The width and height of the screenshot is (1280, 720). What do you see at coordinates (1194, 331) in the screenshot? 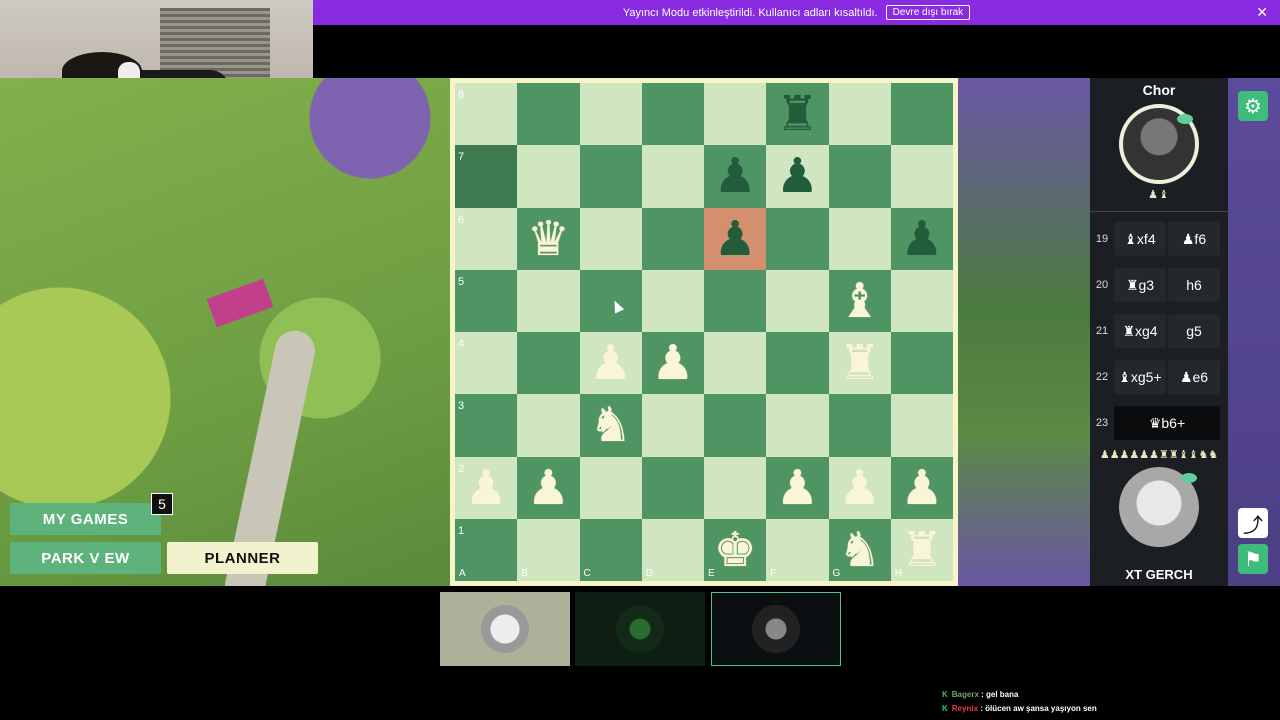
I see `black-move: g5` at bounding box center [1194, 331].